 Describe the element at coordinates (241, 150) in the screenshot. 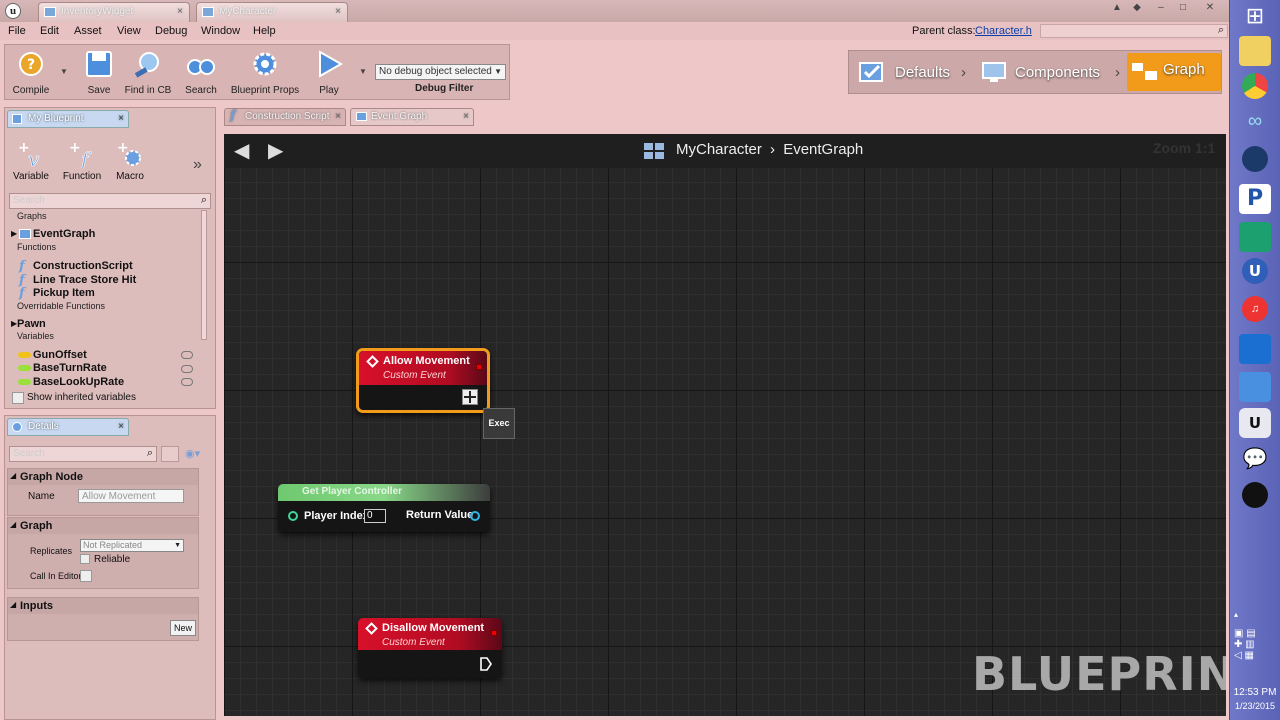

I see `back-arrow-icon: ◀` at that location.